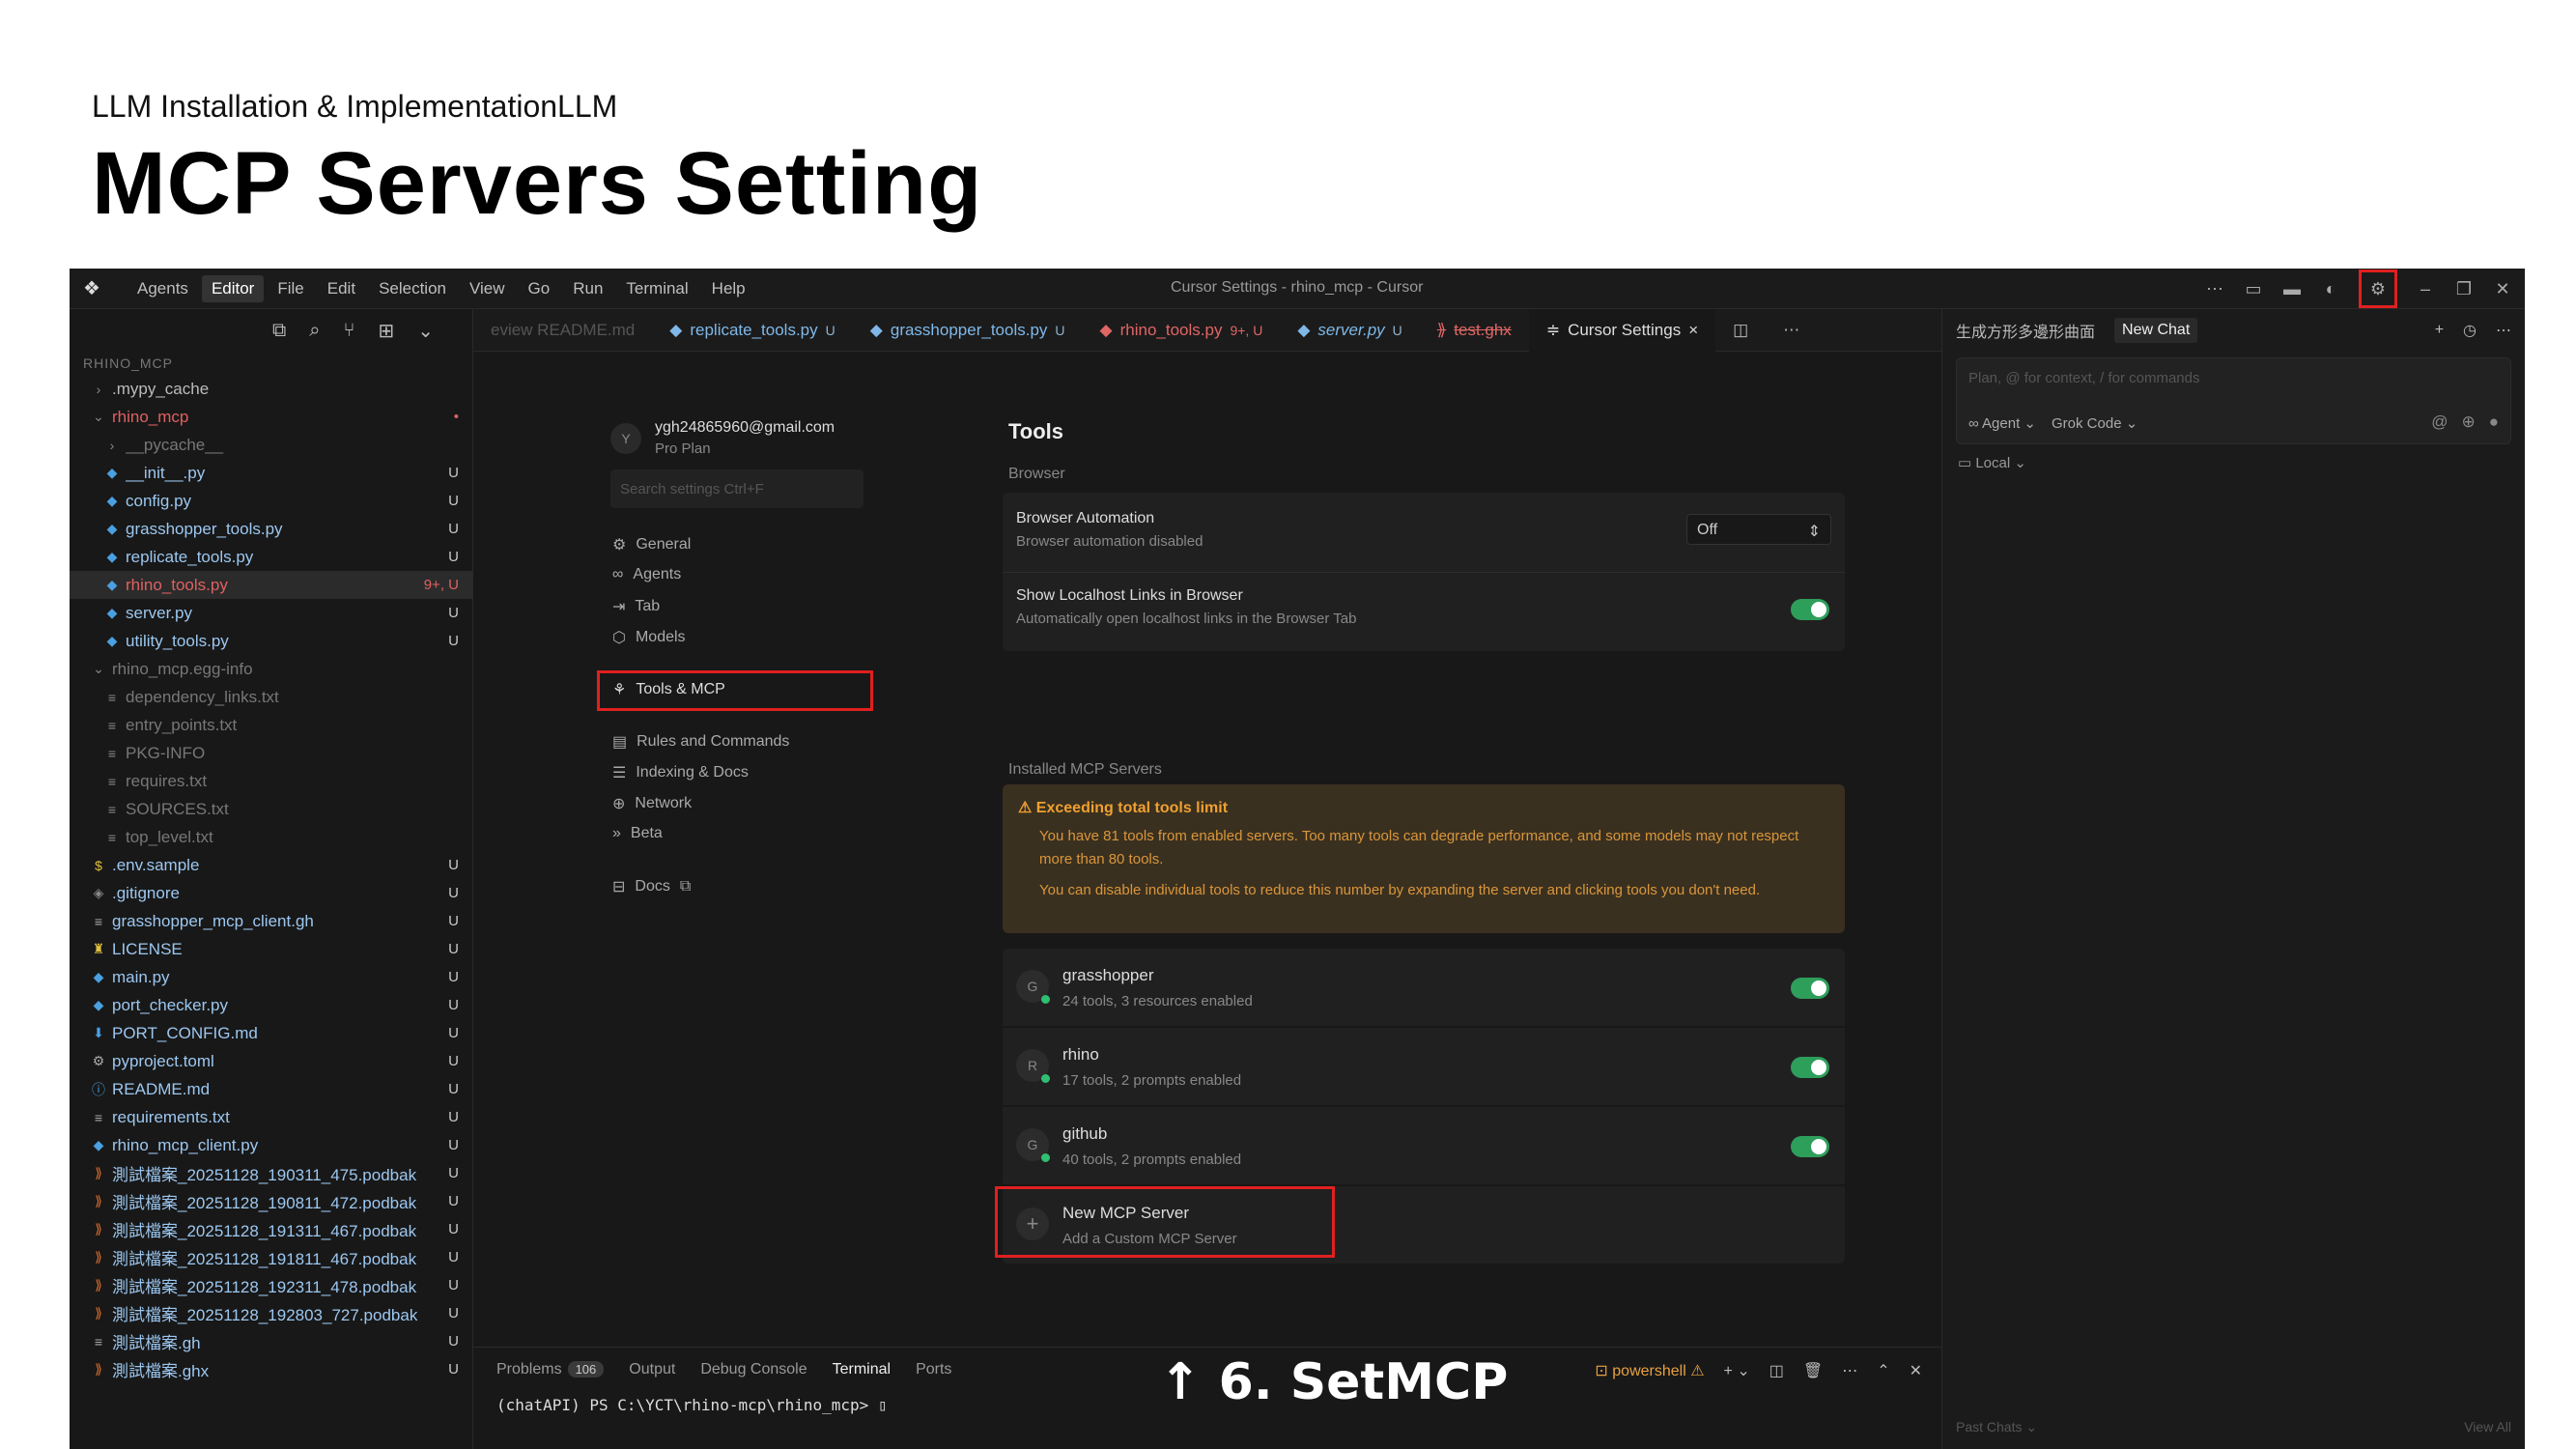  Describe the element at coordinates (233, 288) in the screenshot. I see `menu-editor: Editor` at that location.